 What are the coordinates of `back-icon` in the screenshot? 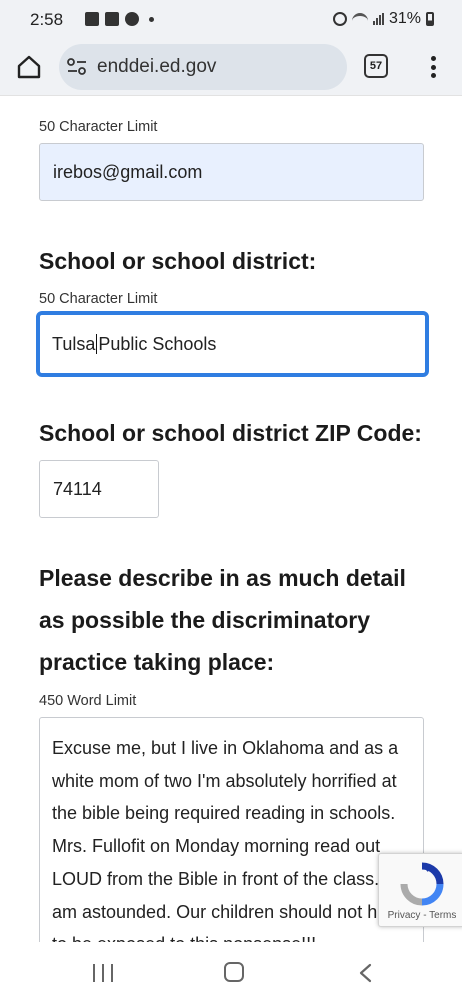 It's located at (365, 973).